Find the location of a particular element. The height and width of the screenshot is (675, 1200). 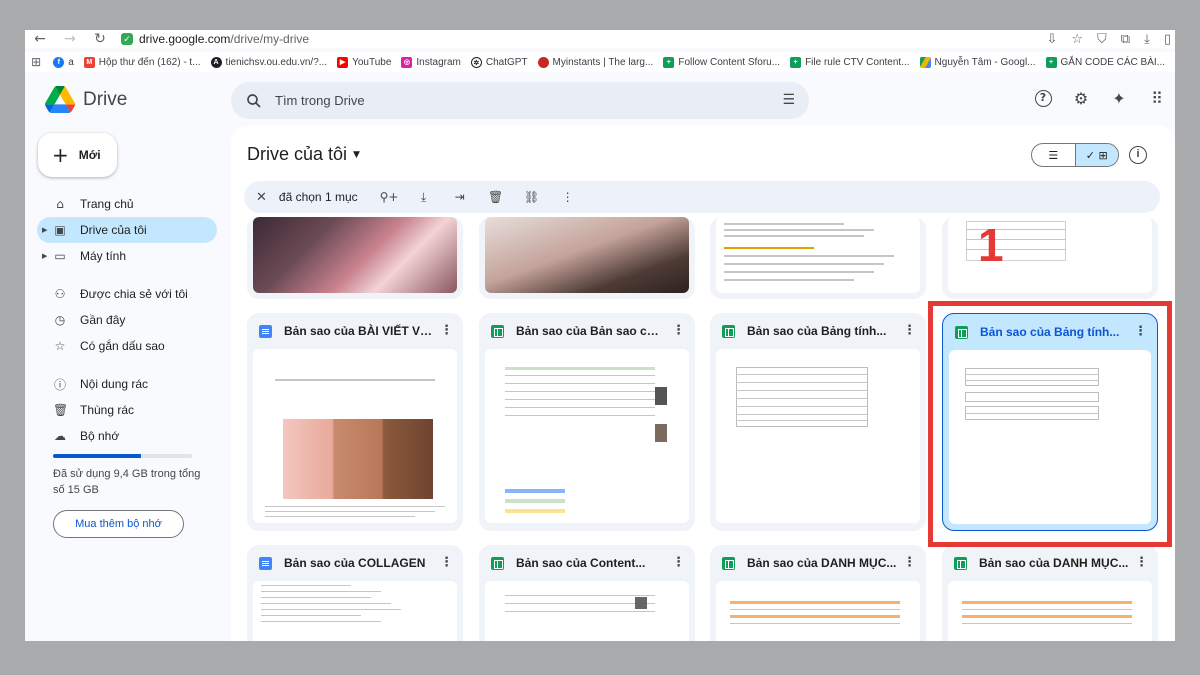

info-icon: i is located at coordinates (1138, 155).